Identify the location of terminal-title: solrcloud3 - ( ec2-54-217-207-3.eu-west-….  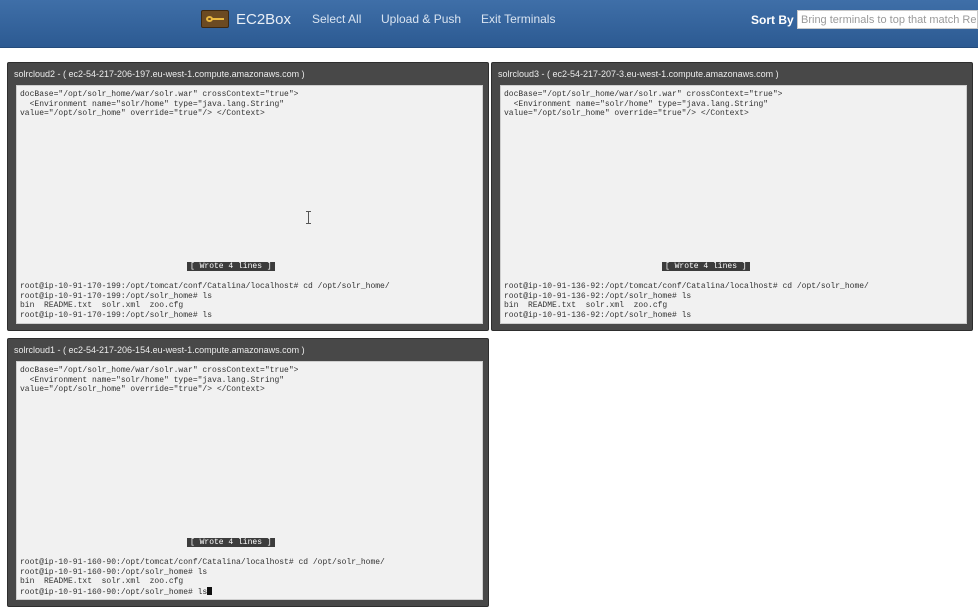
(638, 74).